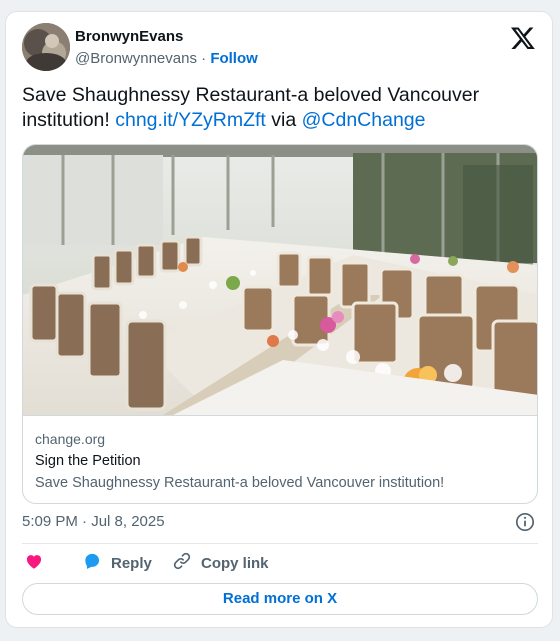 This screenshot has width=560, height=641. What do you see at coordinates (523, 38) in the screenshot?
I see `x-logo-icon` at bounding box center [523, 38].